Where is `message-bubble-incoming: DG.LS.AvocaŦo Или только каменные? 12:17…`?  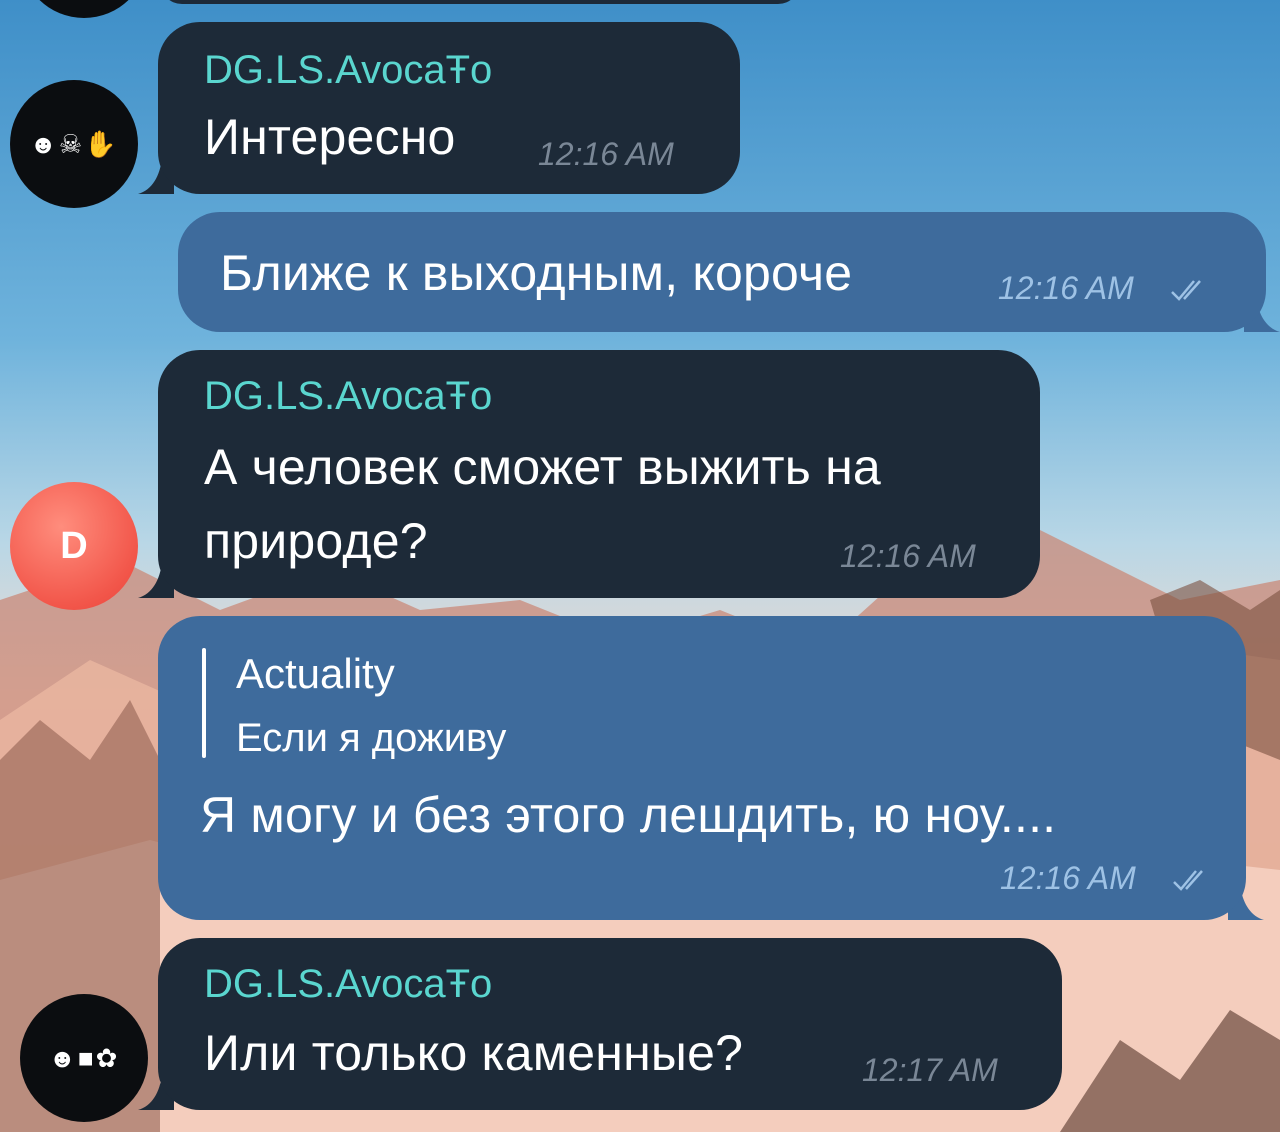 message-bubble-incoming: DG.LS.AvocaŦo Или только каменные? 12:17… is located at coordinates (610, 1024).